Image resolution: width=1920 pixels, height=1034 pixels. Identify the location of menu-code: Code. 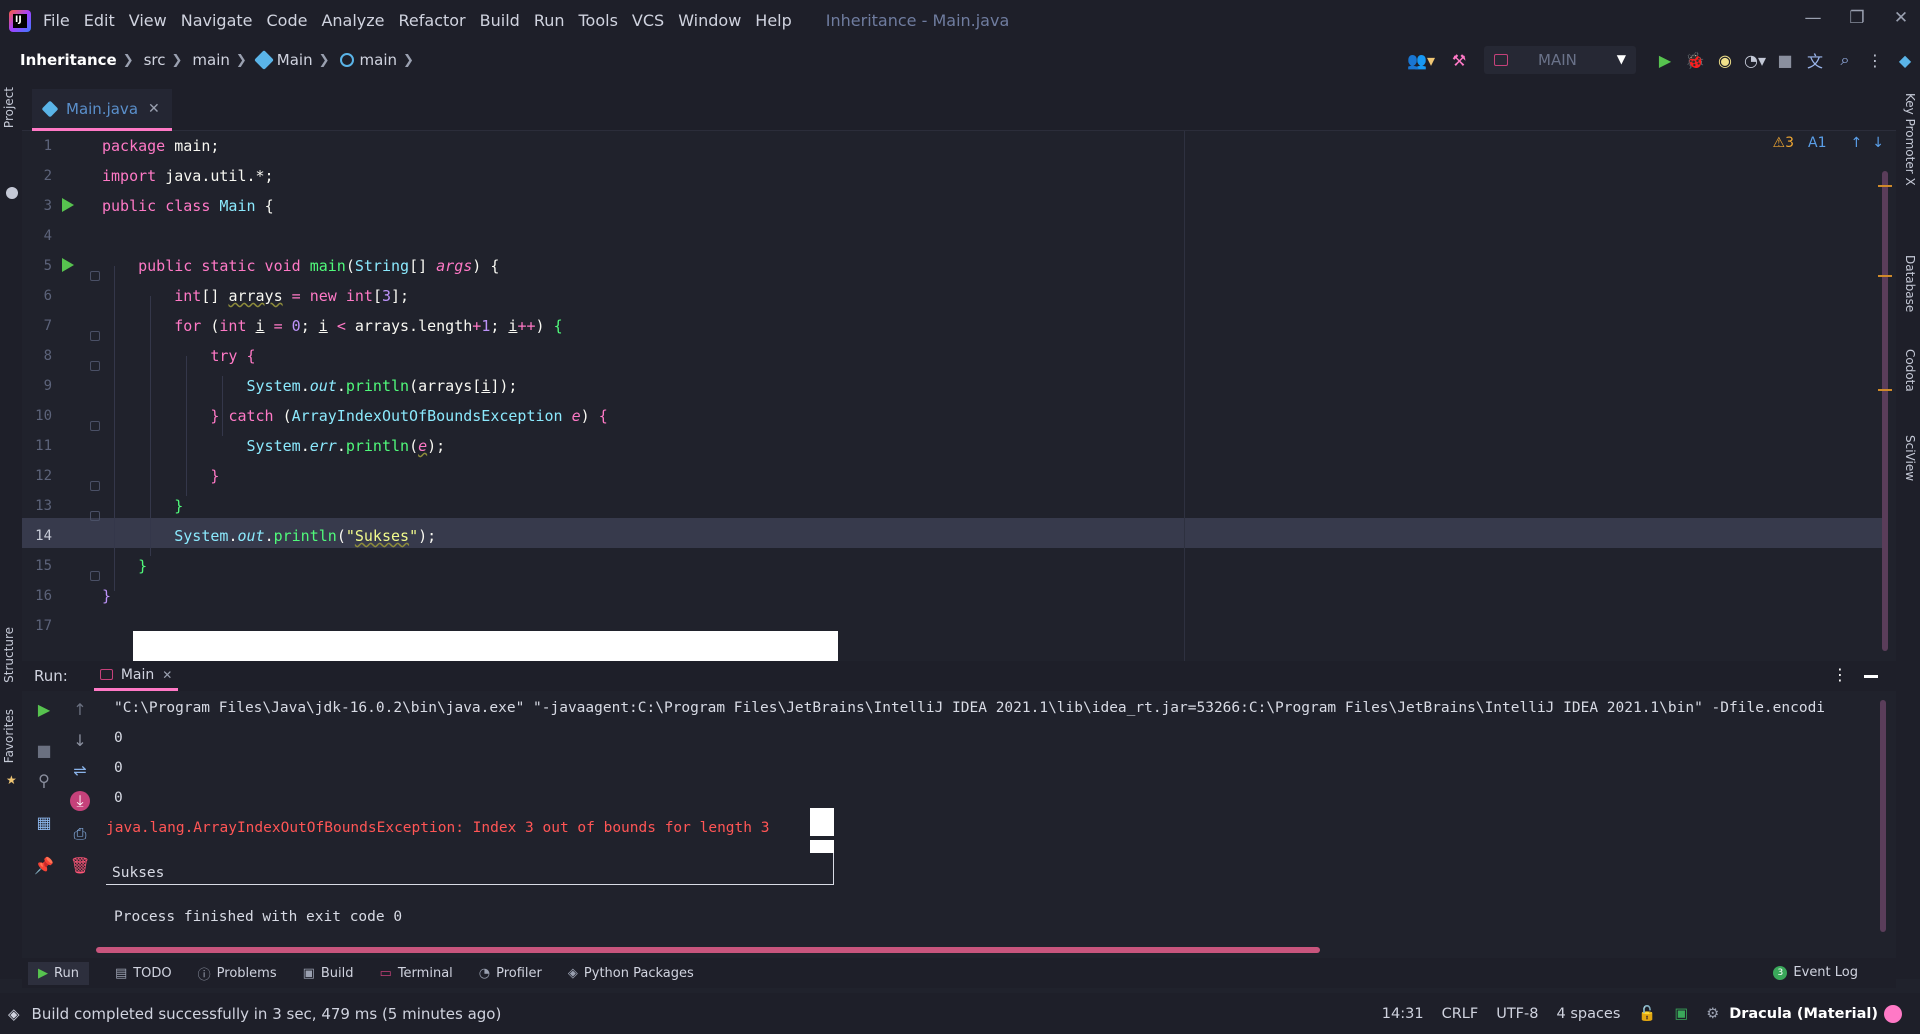
(287, 20).